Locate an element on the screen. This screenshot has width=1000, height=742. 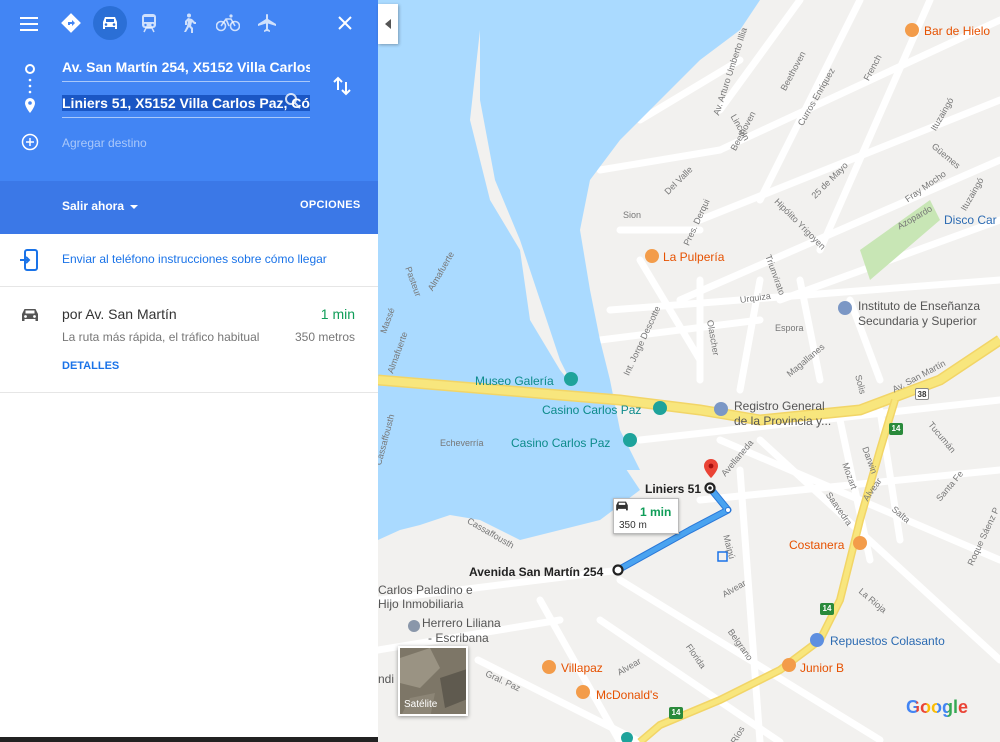
mode-best-button is located at coordinates (71, 23).